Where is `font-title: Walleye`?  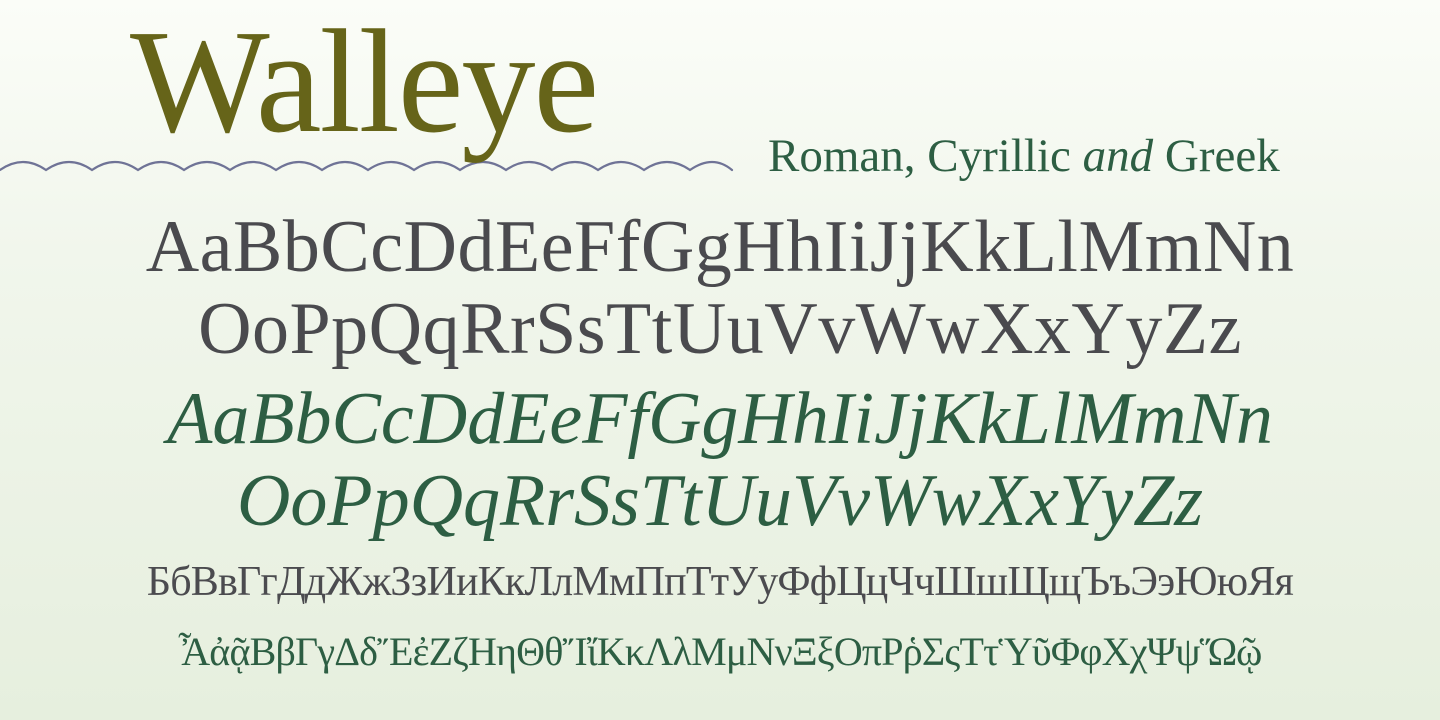
font-title: Walleye is located at coordinates (364, 82).